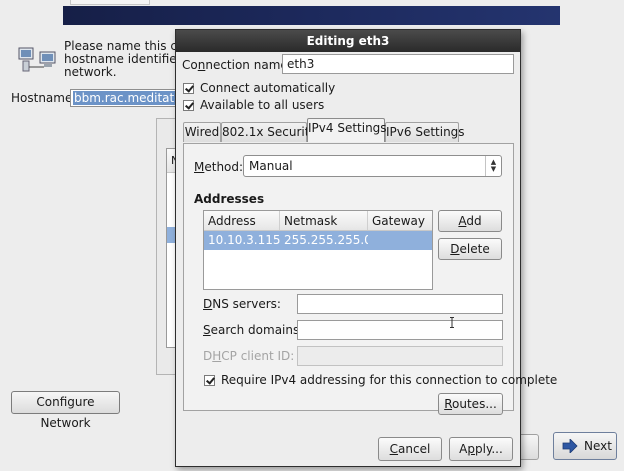 This screenshot has height=471, width=624. What do you see at coordinates (348, 41) in the screenshot?
I see `dialog-title: Editing eth3` at bounding box center [348, 41].